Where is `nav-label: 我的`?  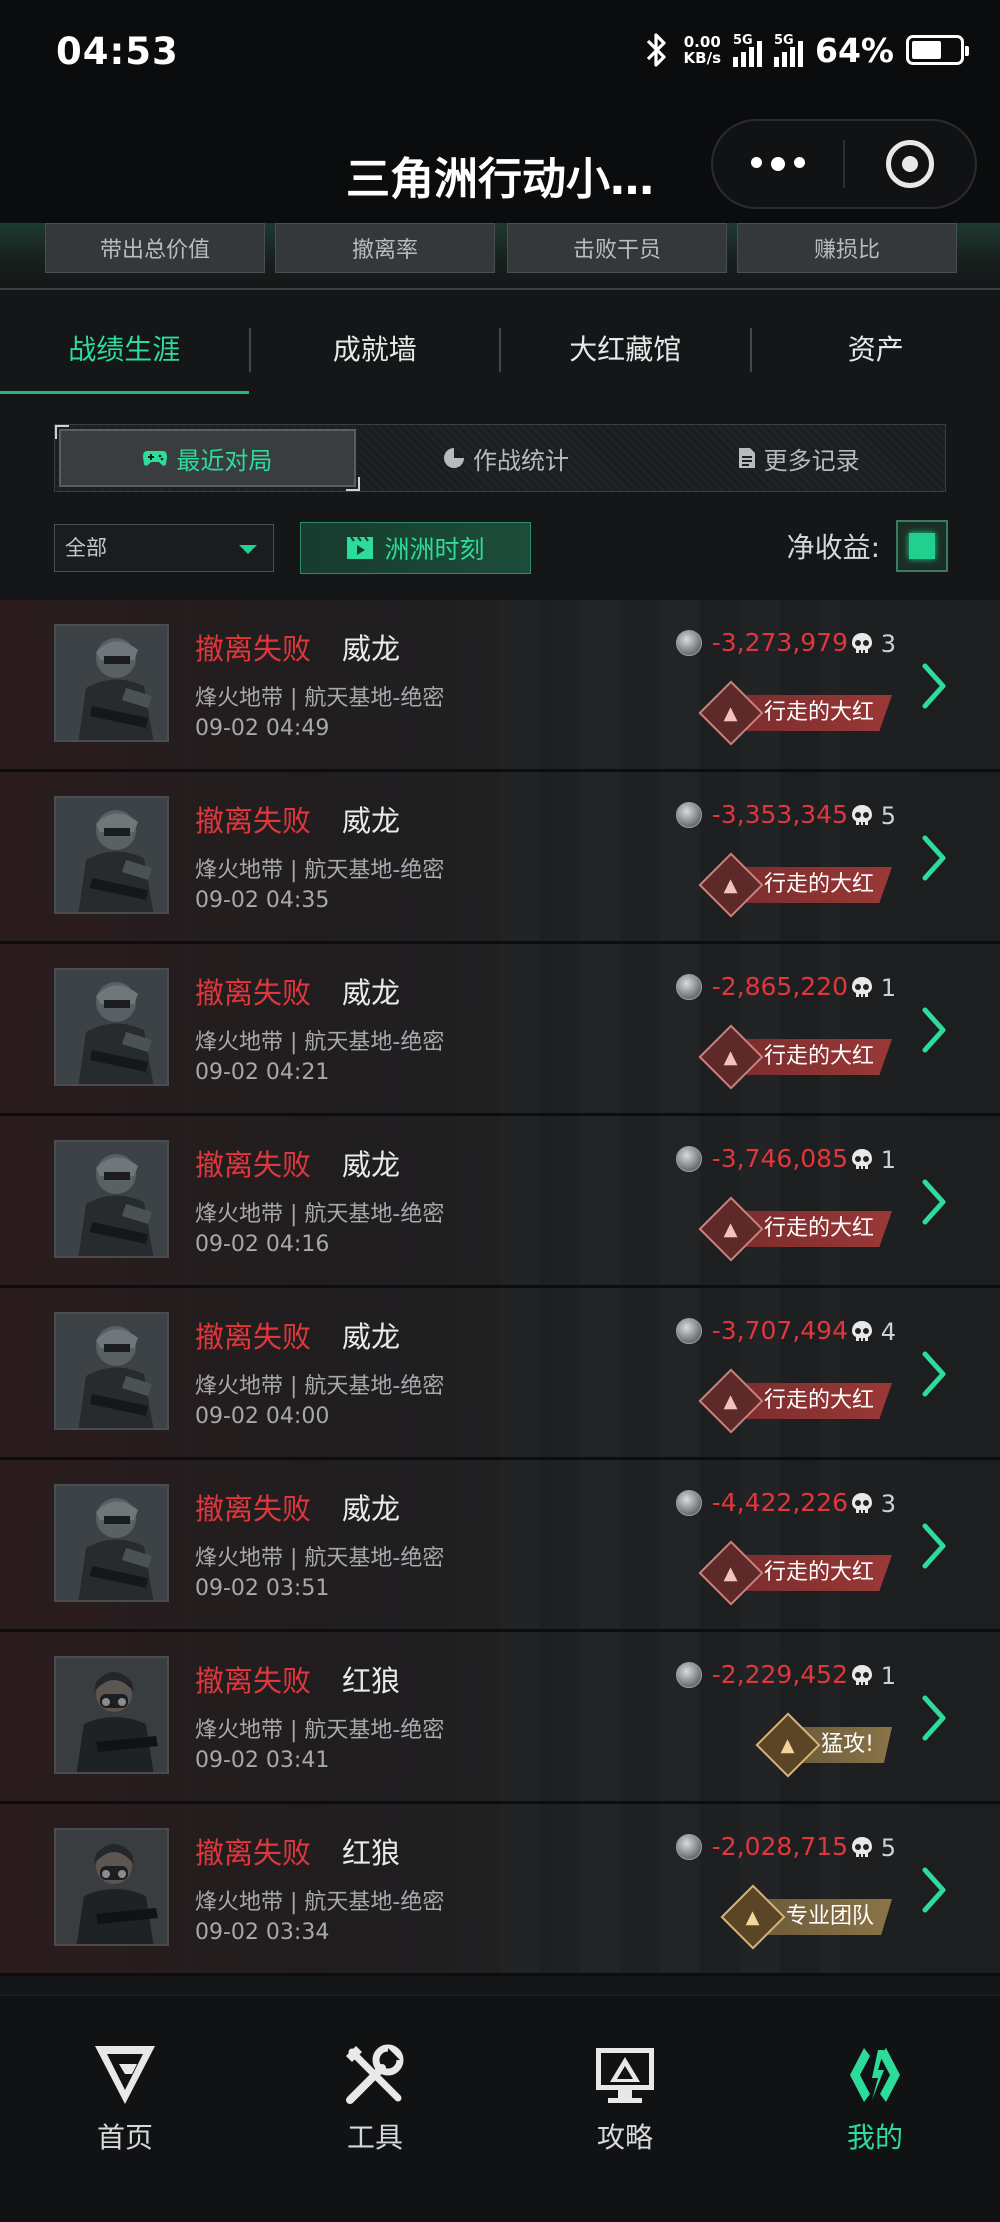 nav-label: 我的 is located at coordinates (874, 2137).